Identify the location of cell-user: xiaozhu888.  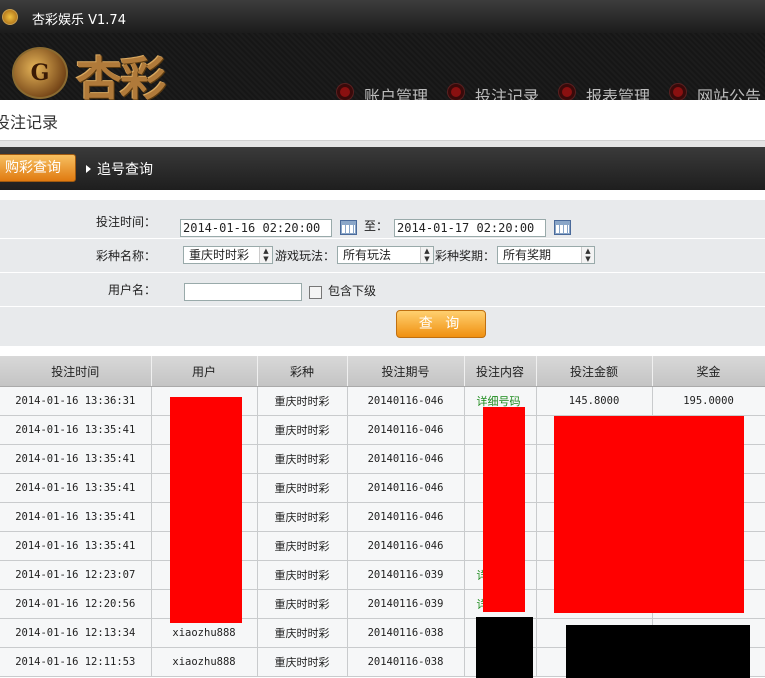
(204, 662).